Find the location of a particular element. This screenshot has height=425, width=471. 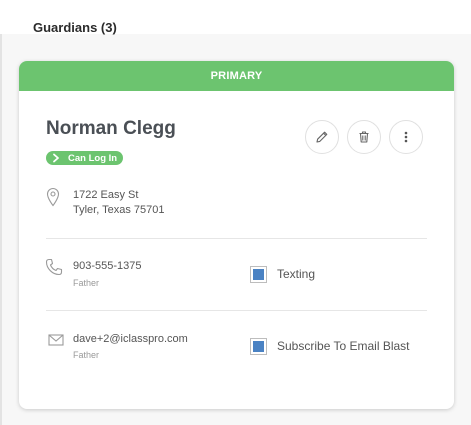

section-title: Guardians (3) is located at coordinates (75, 27).